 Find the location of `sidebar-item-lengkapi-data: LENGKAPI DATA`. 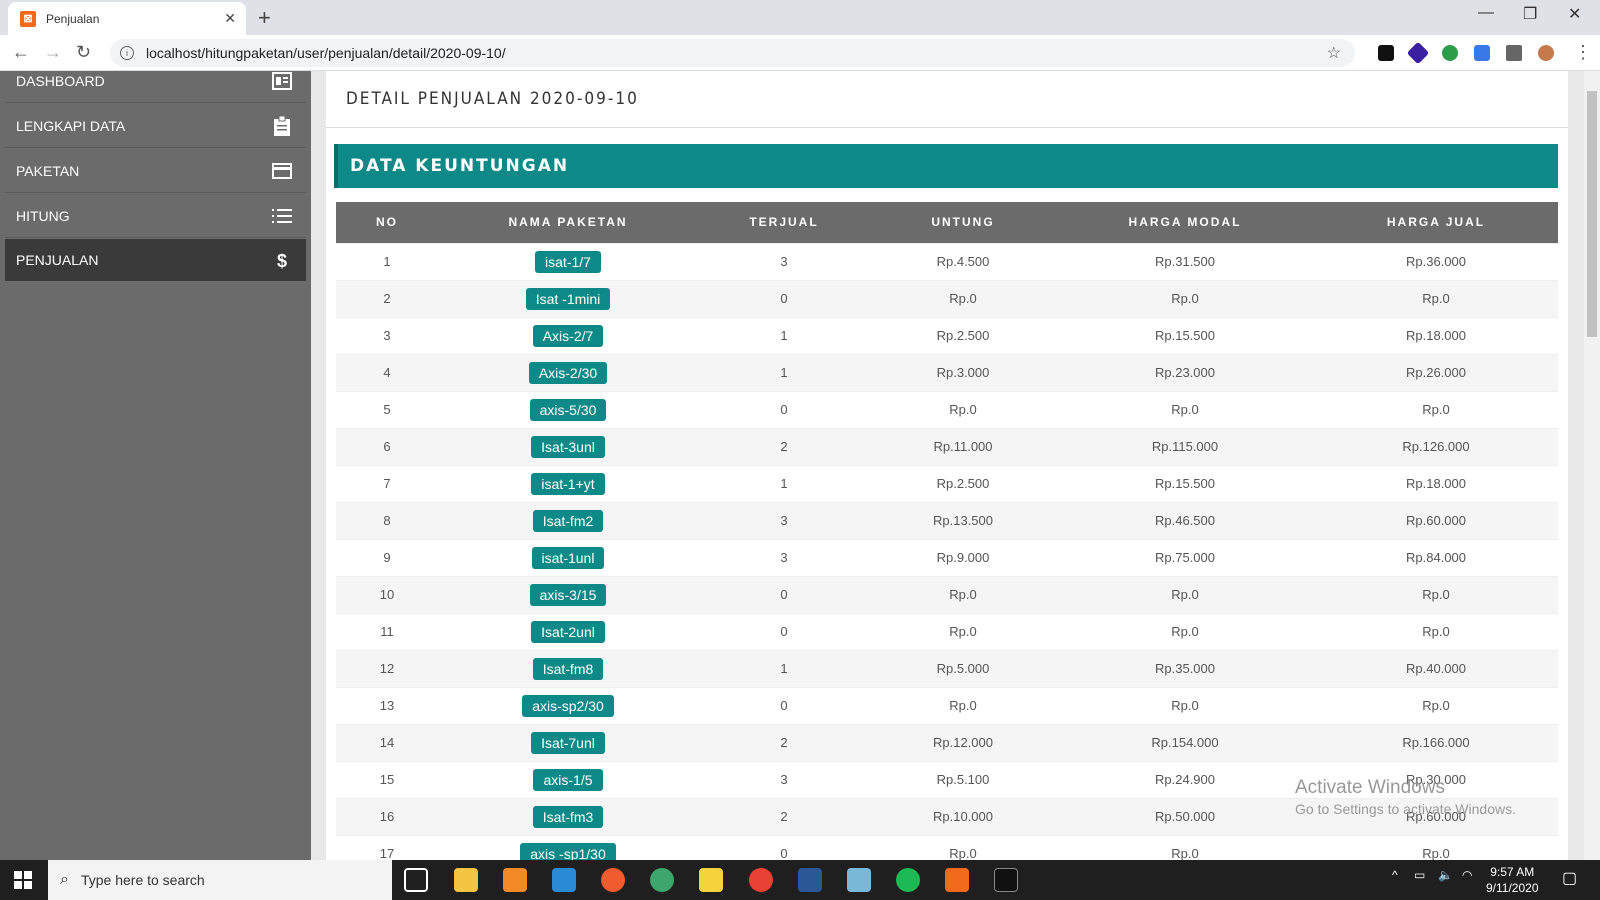

sidebar-item-lengkapi-data: LENGKAPI DATA is located at coordinates (155, 126).